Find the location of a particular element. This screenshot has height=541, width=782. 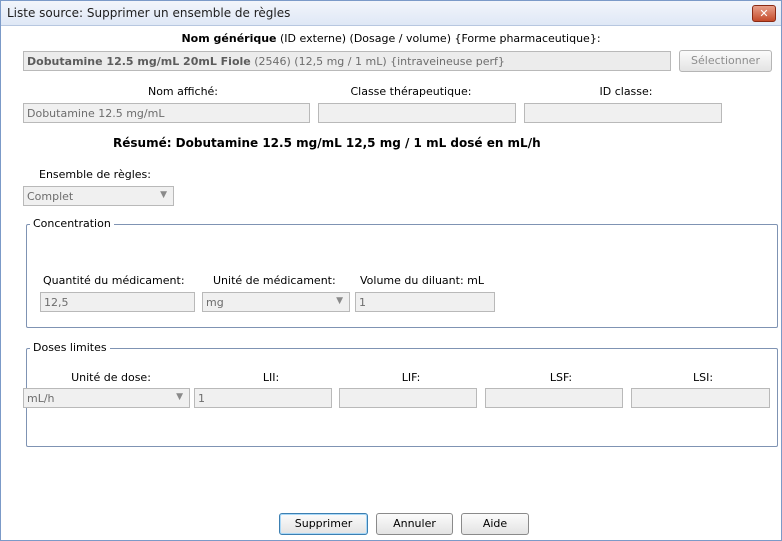

diluent-volume-label: Volume du diluant: mL is located at coordinates (422, 280).